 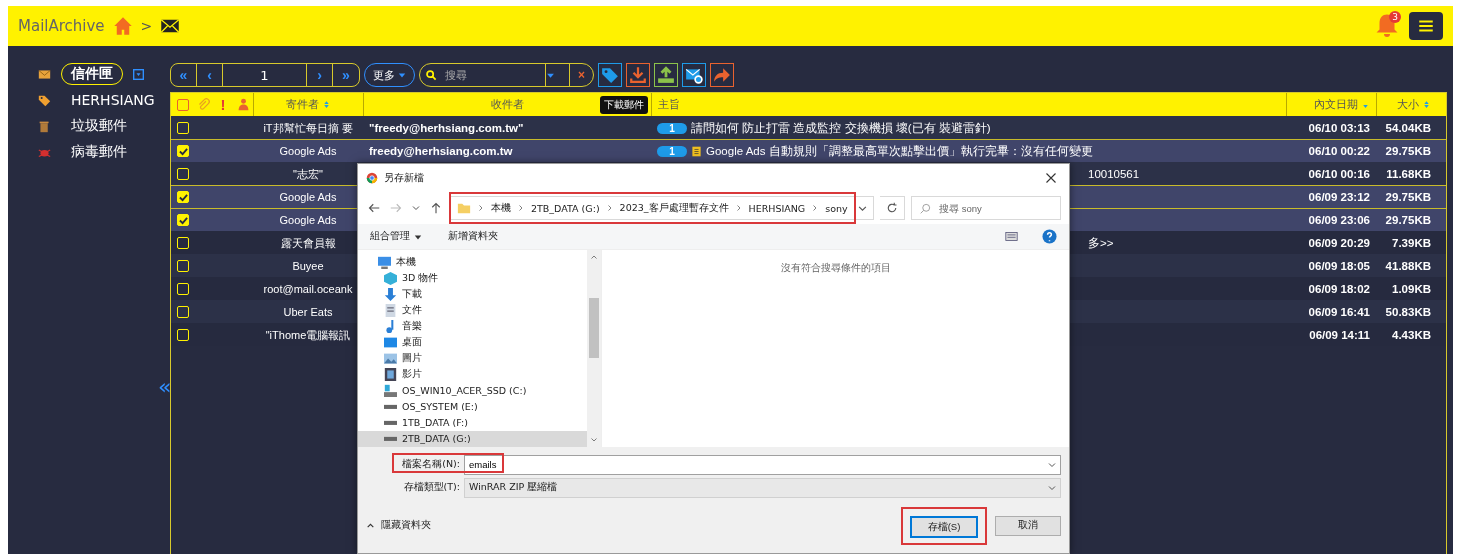 I want to click on folder-tree-item: 音樂, so click(x=472, y=326).